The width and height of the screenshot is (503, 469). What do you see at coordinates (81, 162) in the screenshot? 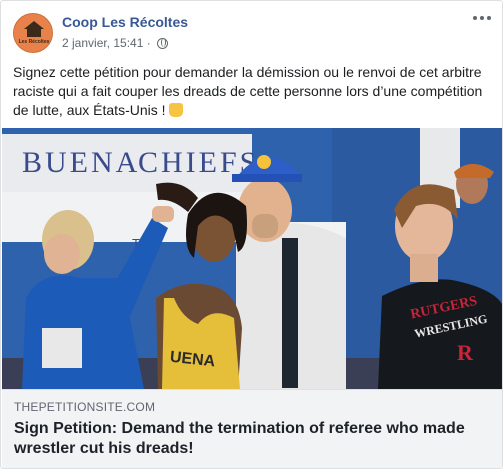
I see `banner-buena: BUENA` at bounding box center [81, 162].